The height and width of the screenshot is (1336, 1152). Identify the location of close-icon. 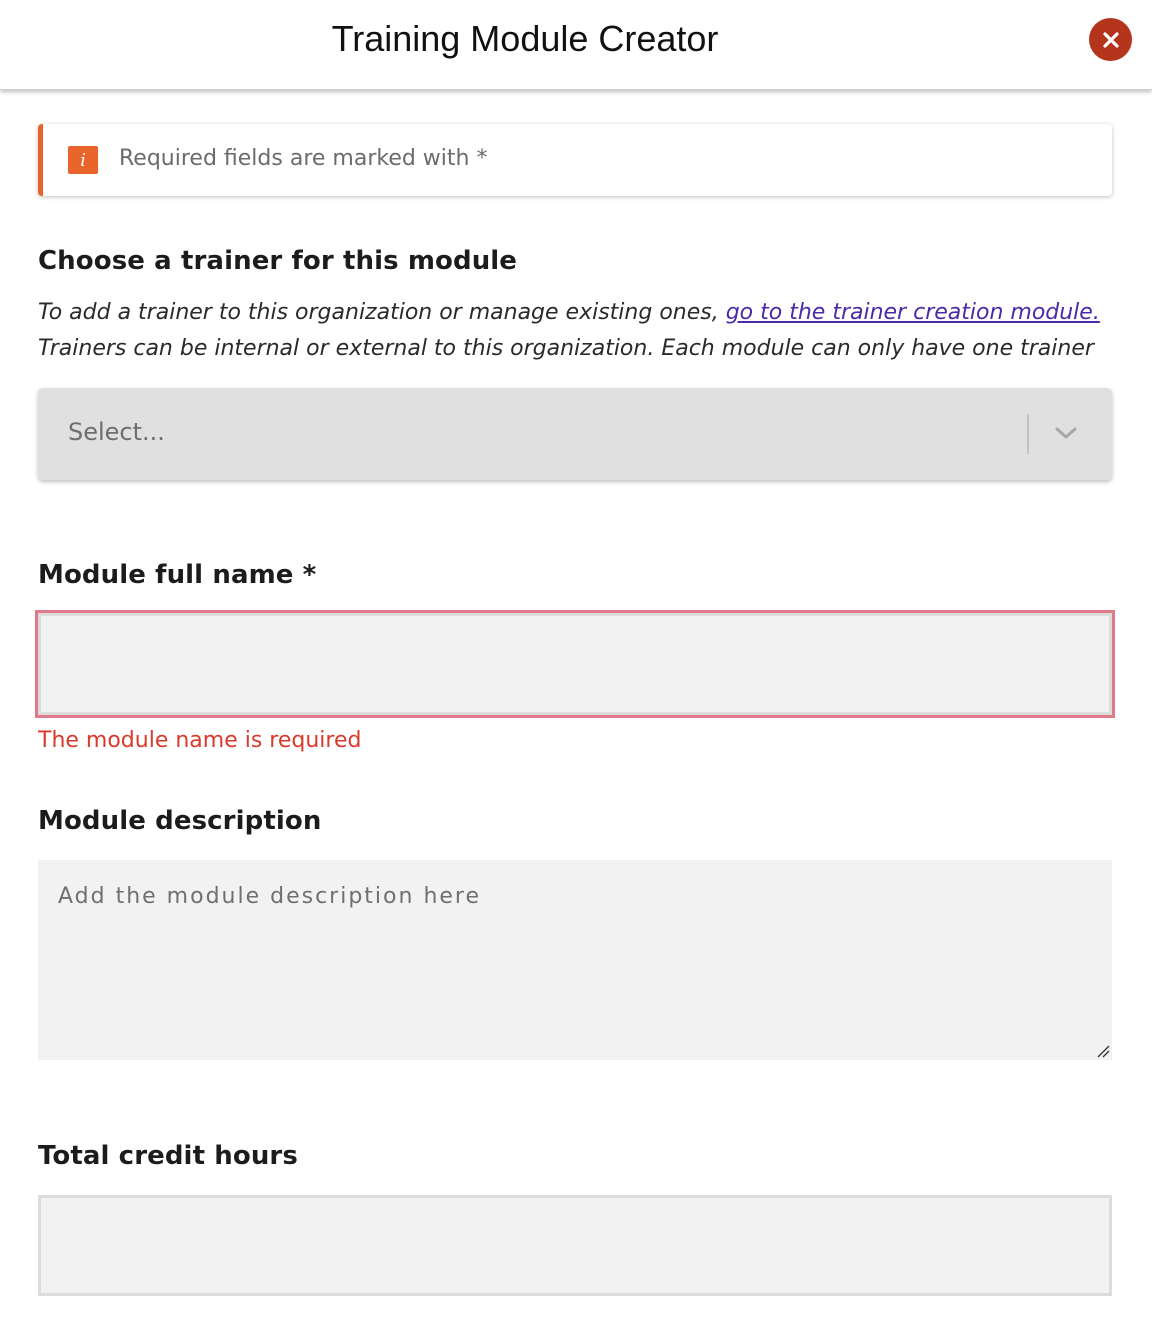
(1110, 39).